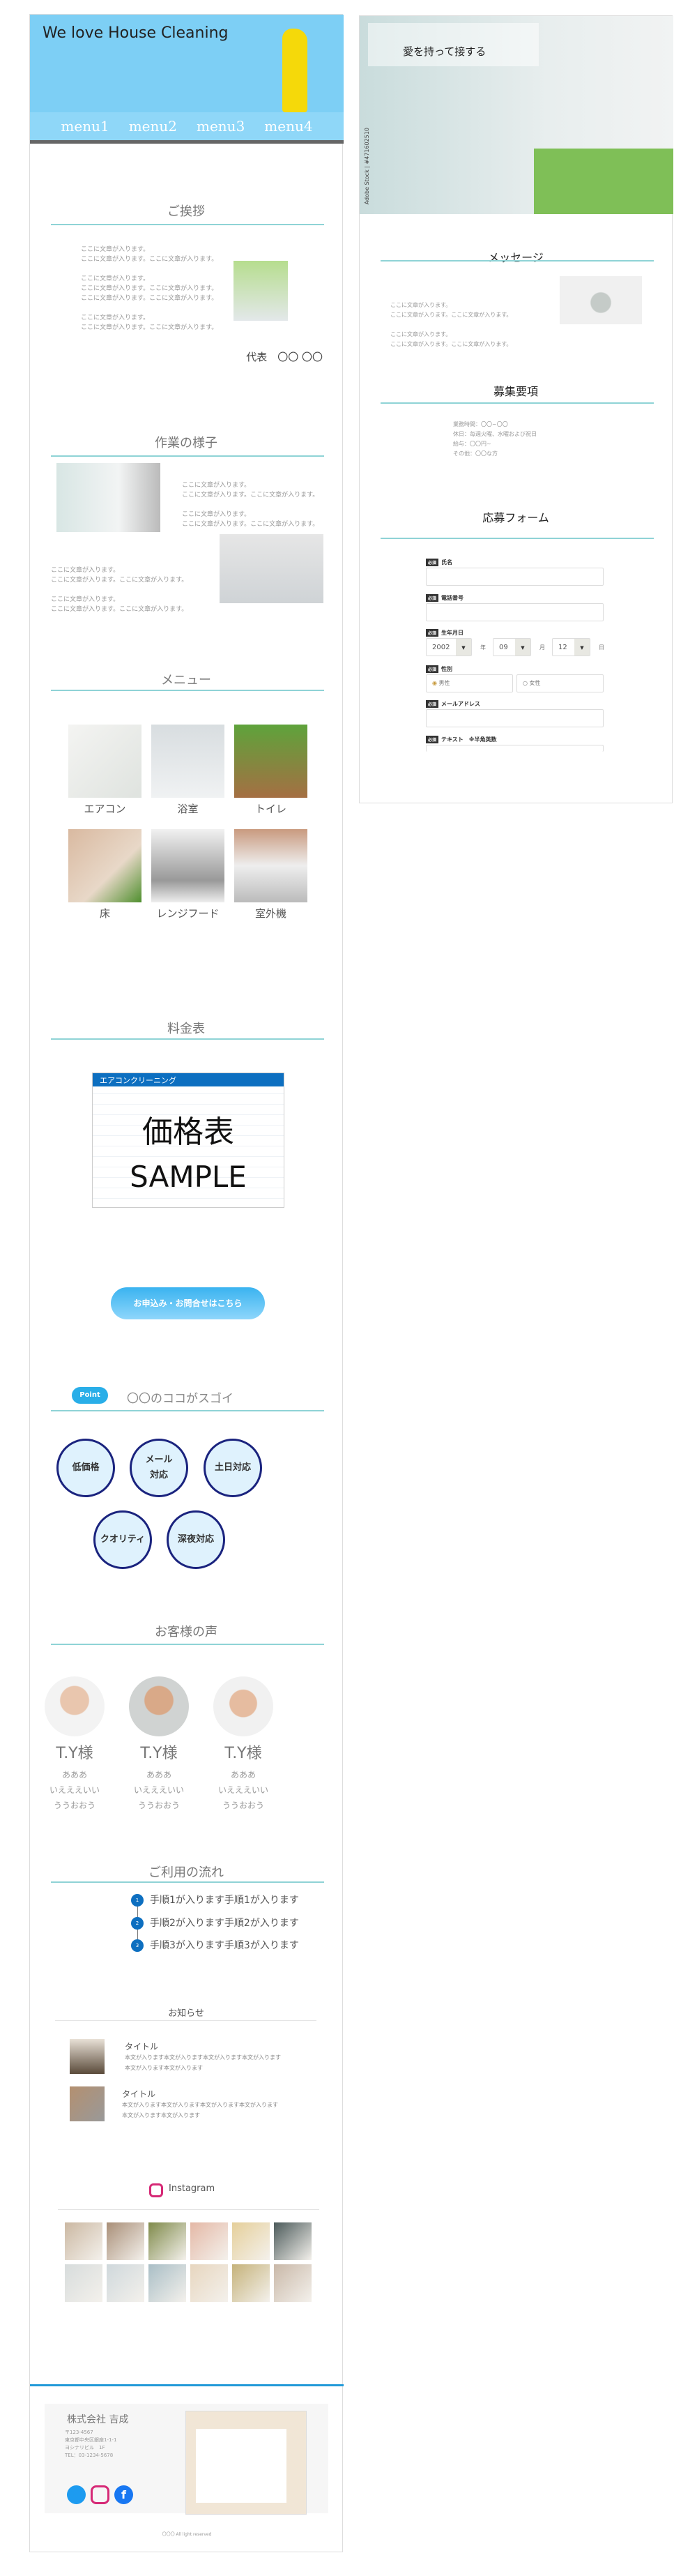  I want to click on birth-year-select: 2002 ▼, so click(449, 647).